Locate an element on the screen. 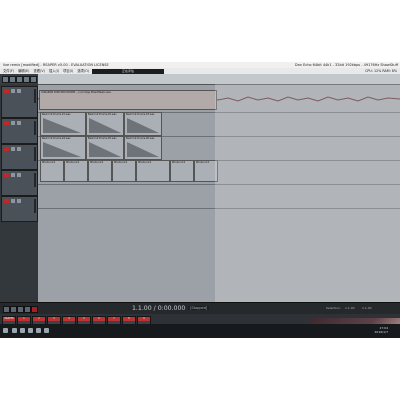 The image size is (400, 400). audio-item: Beat Cut Drums-01.wav is located at coordinates (63, 124).